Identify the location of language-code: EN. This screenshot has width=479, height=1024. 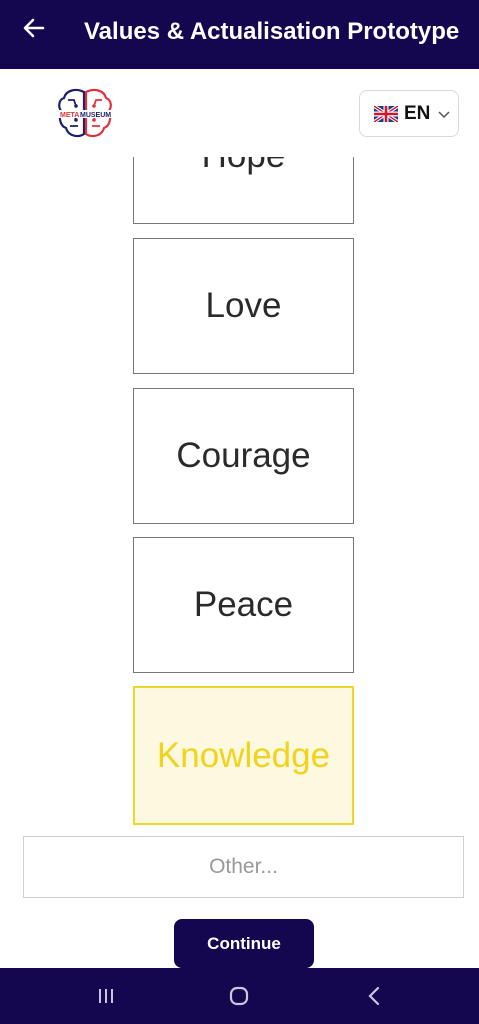
(417, 113).